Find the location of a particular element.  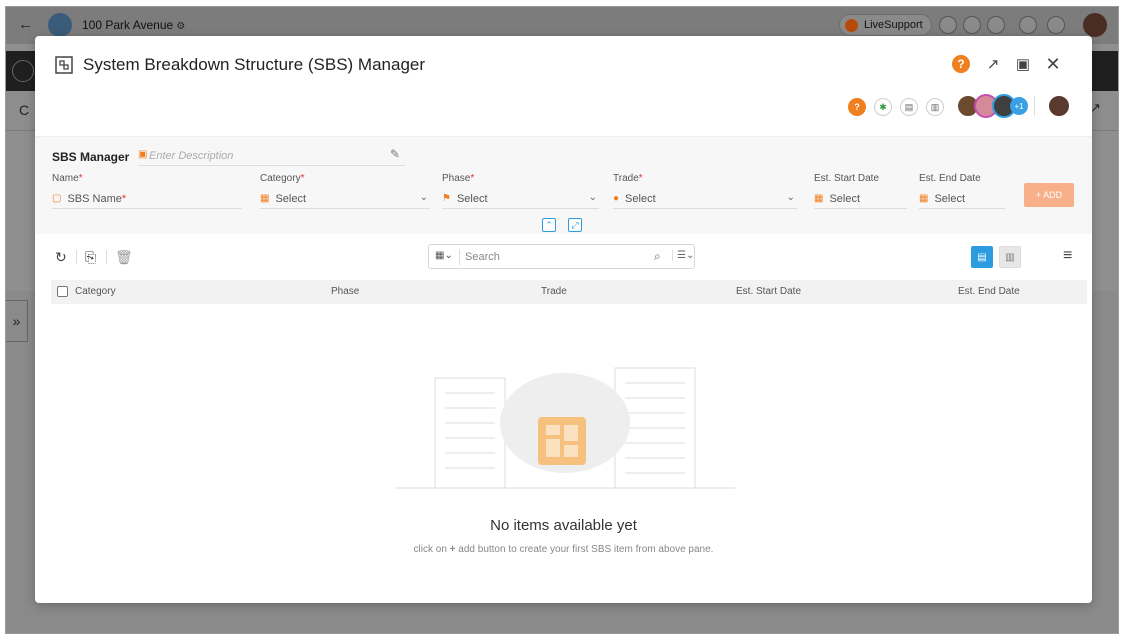

popout-icon: ↗ is located at coordinates (993, 64).